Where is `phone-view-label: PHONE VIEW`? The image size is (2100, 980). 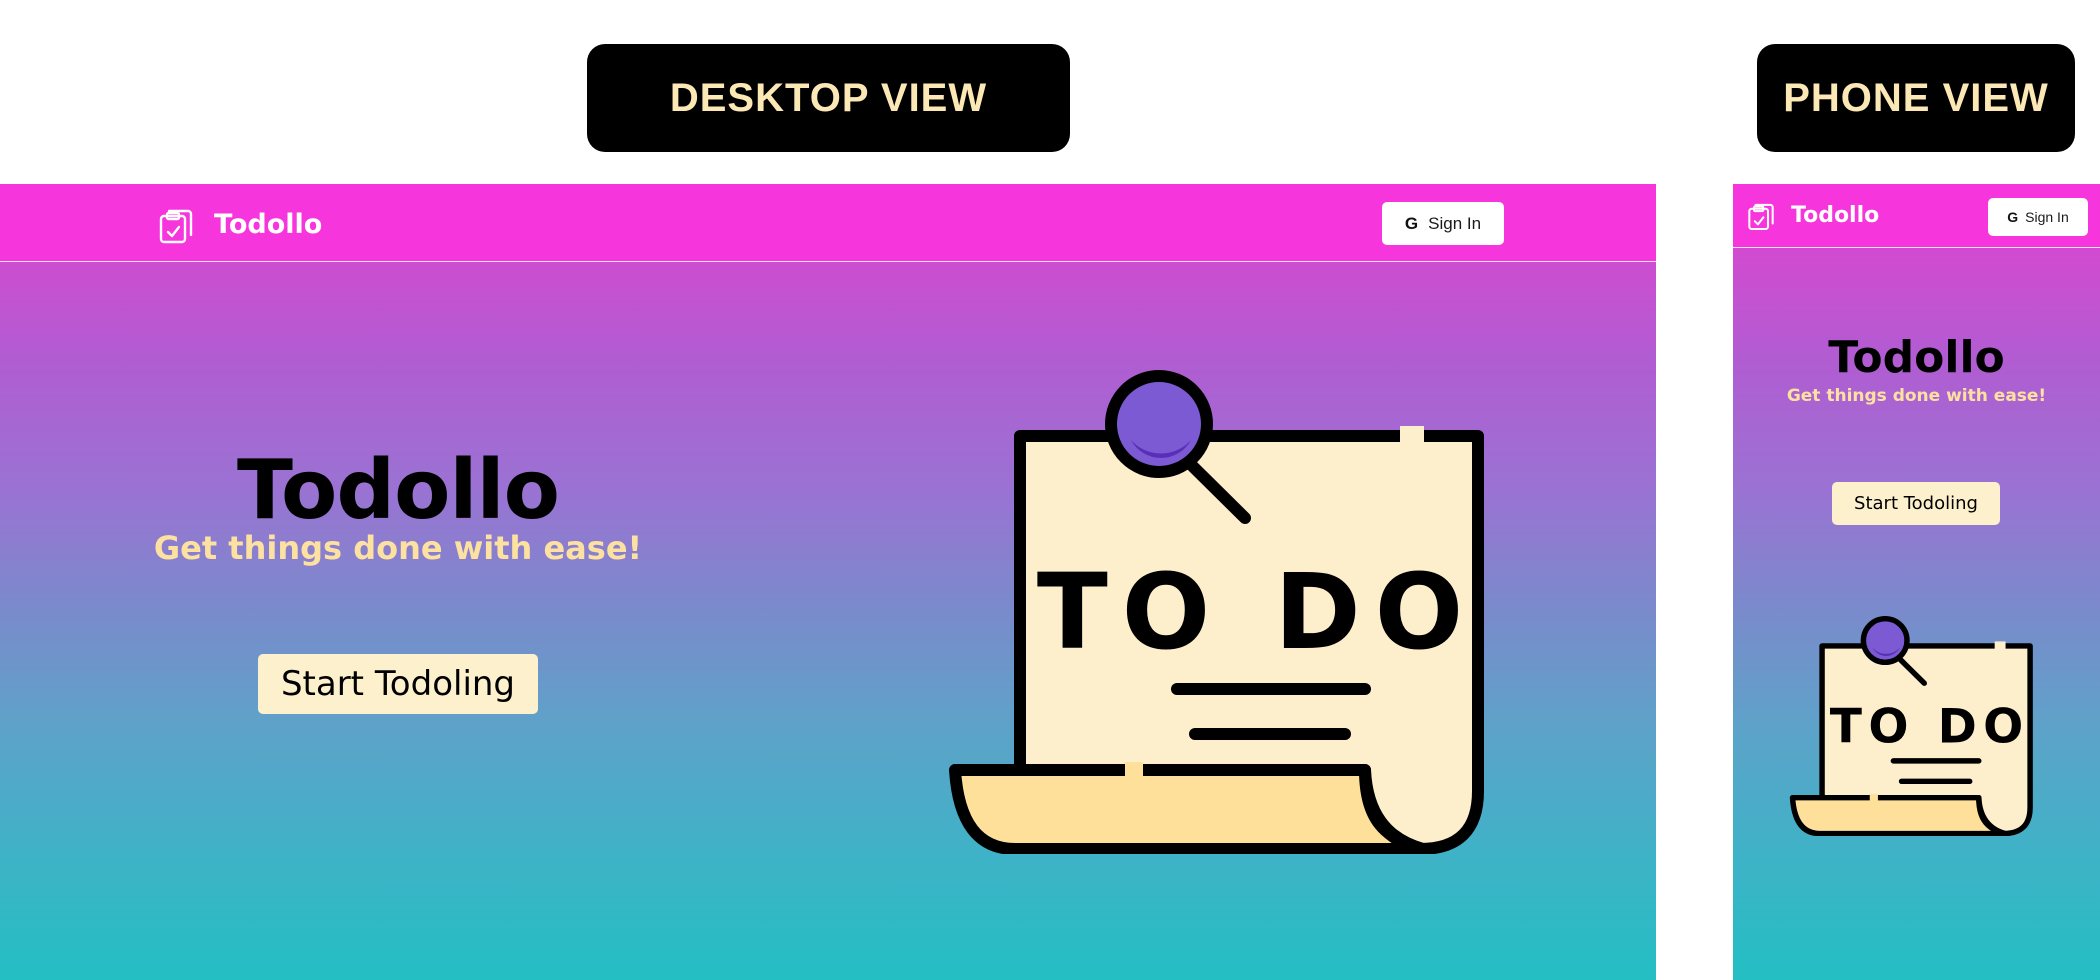 phone-view-label: PHONE VIEW is located at coordinates (1916, 98).